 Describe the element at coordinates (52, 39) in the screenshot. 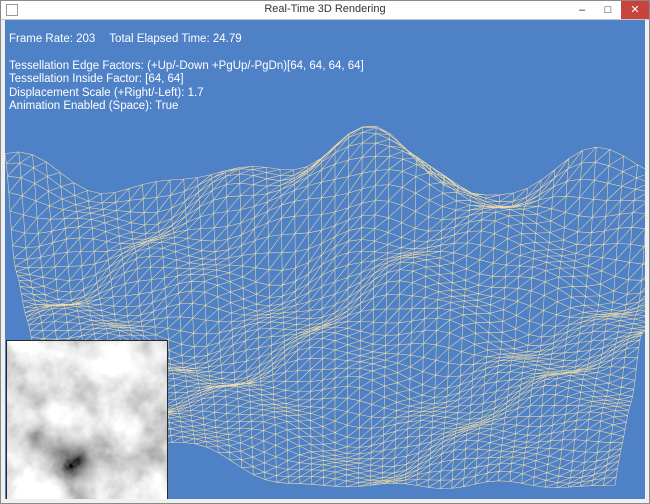

I see `frame-rate-text: Frame Rate: 203` at that location.